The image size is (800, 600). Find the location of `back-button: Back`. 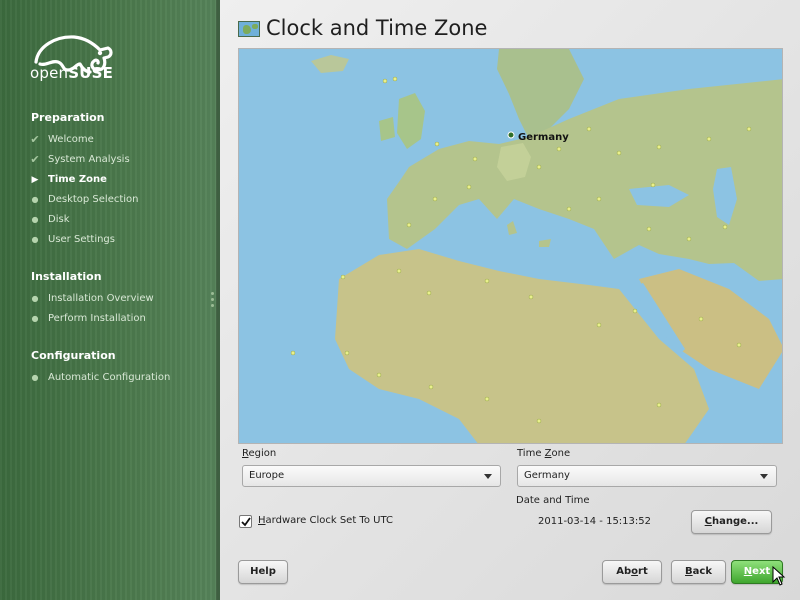

back-button: Back is located at coordinates (698, 572).